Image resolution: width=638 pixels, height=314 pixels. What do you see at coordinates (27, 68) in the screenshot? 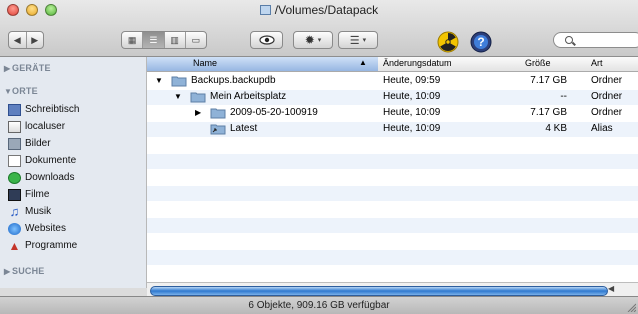
I see `sidebar-section-devices: ▶ GERÄTE` at bounding box center [27, 68].